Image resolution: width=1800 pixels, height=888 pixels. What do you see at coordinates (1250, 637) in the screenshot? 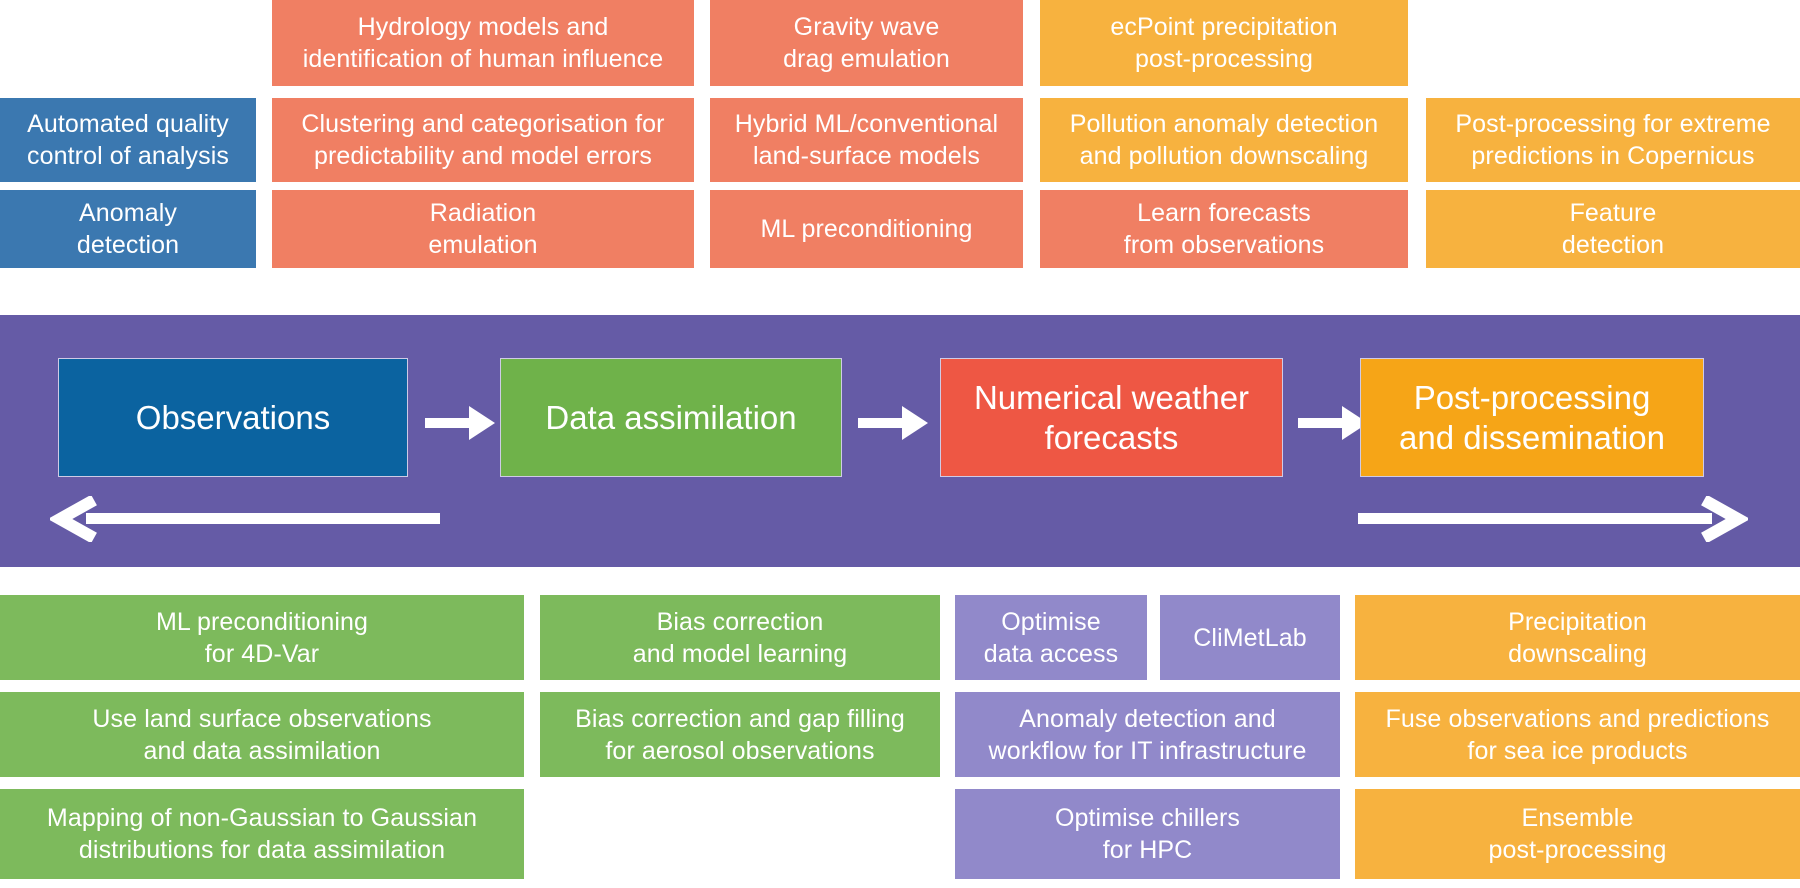
I see `bottom-row1-card-climetlab: CliMetLab` at bounding box center [1250, 637].